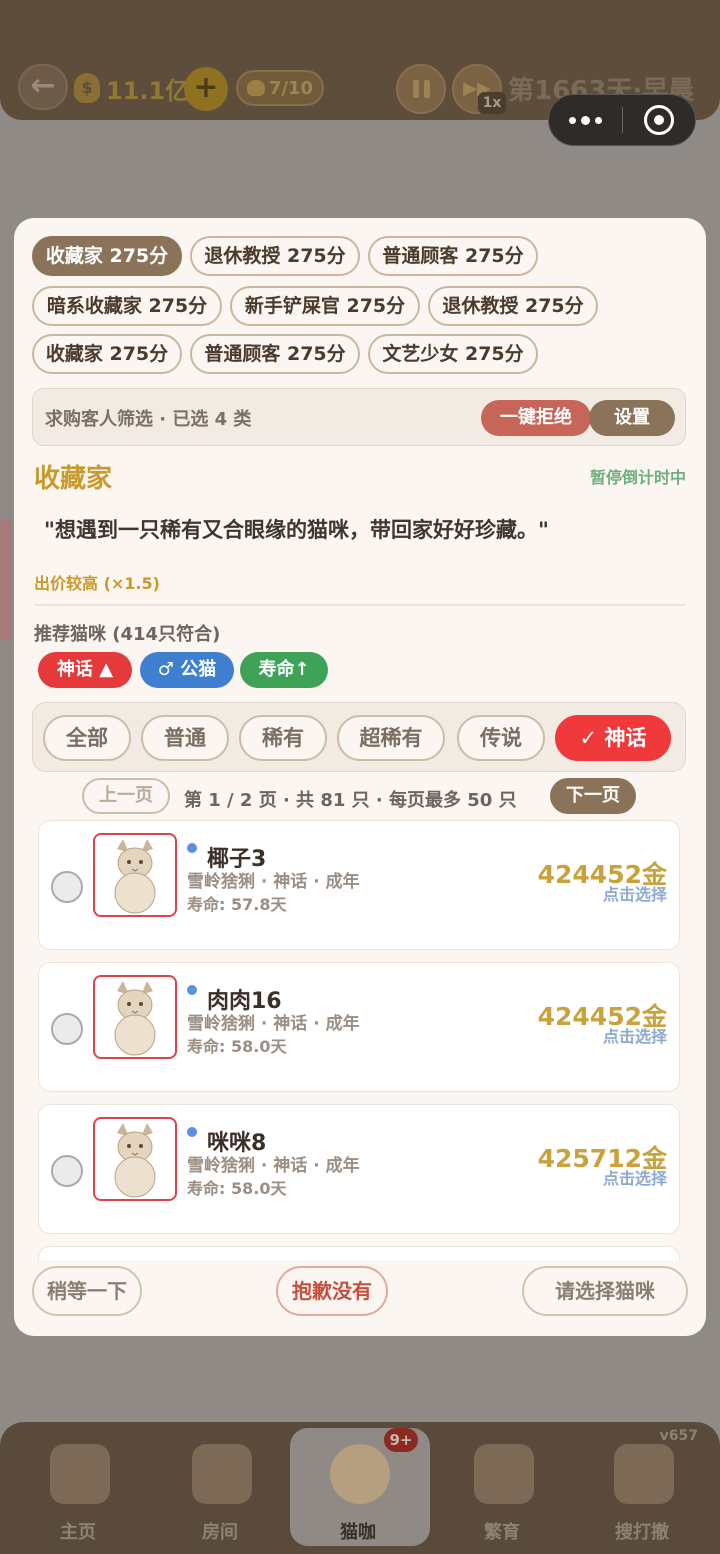  Describe the element at coordinates (391, 738) in the screenshot. I see `rarity-tab-super-rare: 超稀有` at that location.